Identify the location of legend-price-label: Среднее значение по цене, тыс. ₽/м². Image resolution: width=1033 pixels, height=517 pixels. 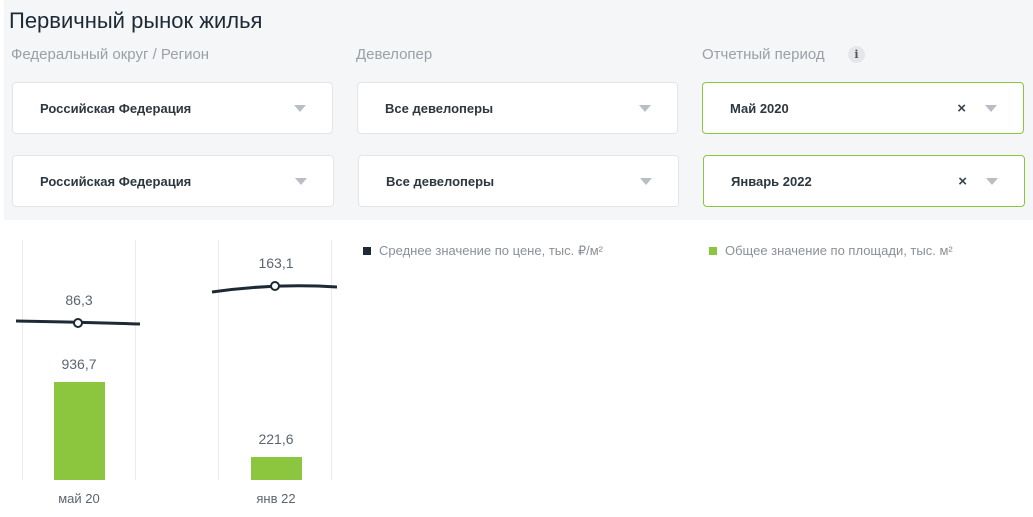
(491, 250).